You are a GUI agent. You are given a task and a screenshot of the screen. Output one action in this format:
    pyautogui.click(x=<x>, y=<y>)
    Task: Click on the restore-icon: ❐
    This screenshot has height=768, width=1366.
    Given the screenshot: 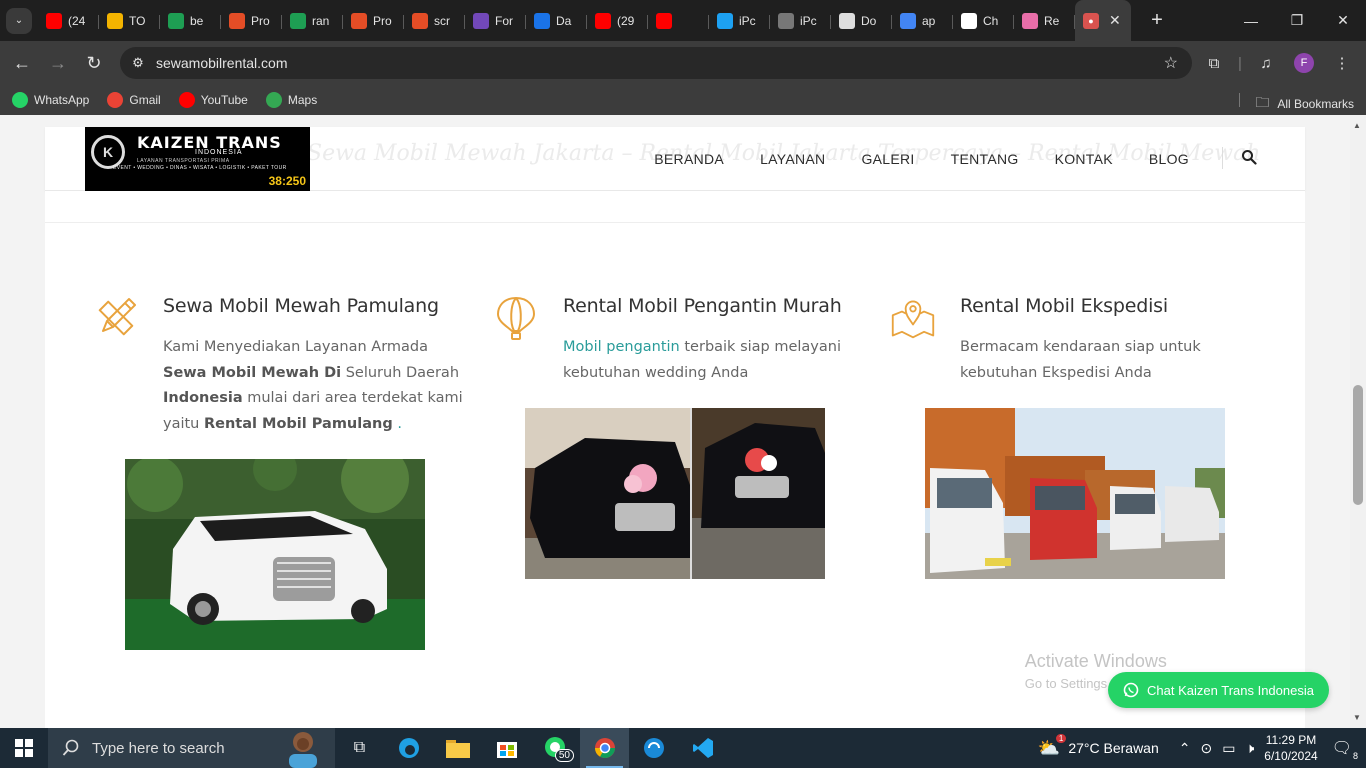 What is the action you would take?
    pyautogui.click(x=1297, y=20)
    